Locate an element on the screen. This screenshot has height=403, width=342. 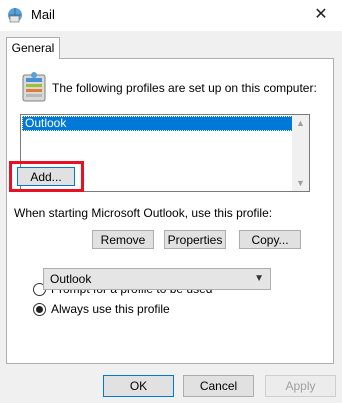
mail-profiles-icon is located at coordinates (34, 87).